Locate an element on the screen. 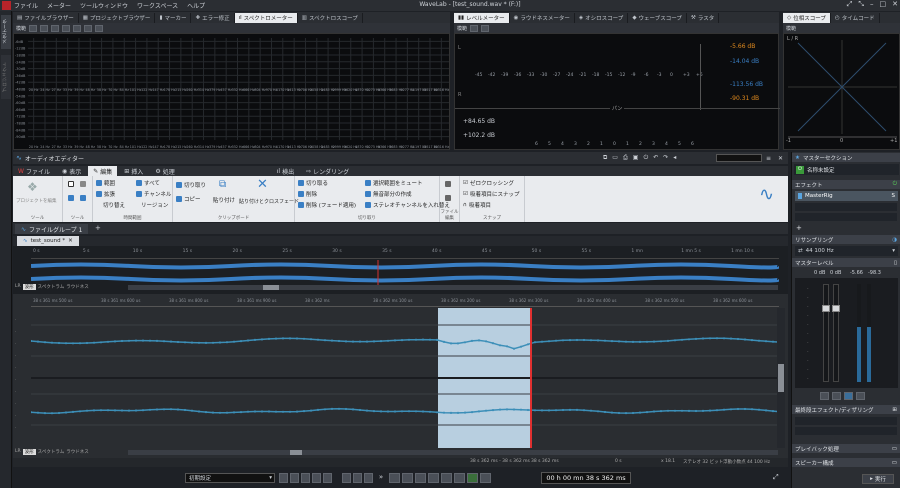 The height and width of the screenshot is (488, 900). paste-icon: ⧉ is located at coordinates (222, 184).